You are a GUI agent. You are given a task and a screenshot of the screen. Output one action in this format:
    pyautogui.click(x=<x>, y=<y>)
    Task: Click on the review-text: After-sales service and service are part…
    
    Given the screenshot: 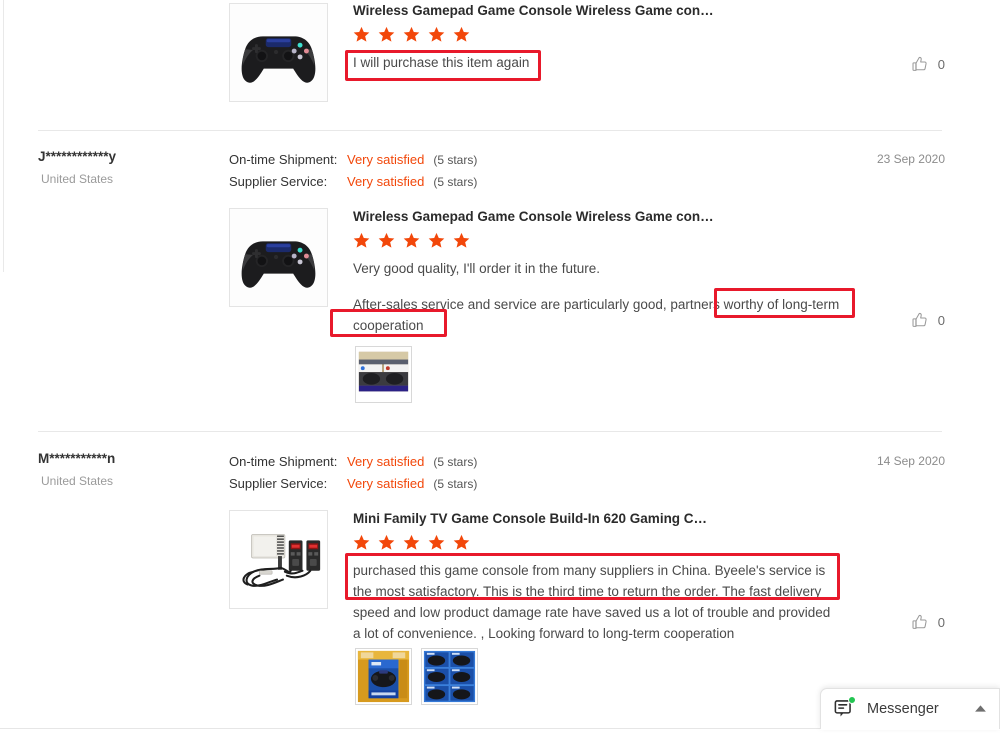 What is the action you would take?
    pyautogui.click(x=596, y=315)
    